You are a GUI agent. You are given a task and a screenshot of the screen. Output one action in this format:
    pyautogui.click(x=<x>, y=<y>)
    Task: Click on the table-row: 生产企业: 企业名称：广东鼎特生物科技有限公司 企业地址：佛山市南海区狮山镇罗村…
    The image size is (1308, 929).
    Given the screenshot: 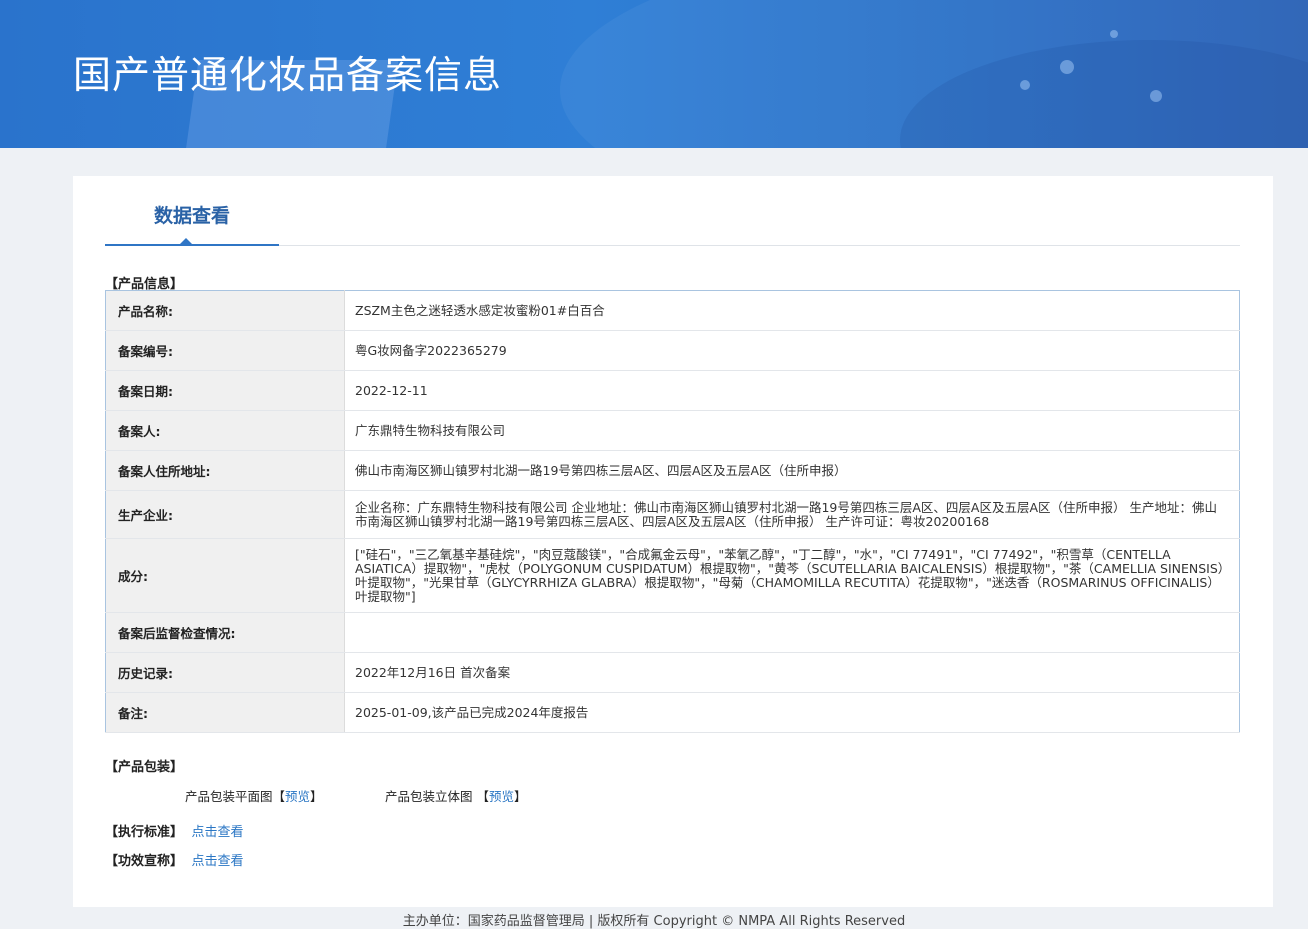 What is the action you would take?
    pyautogui.click(x=672, y=514)
    